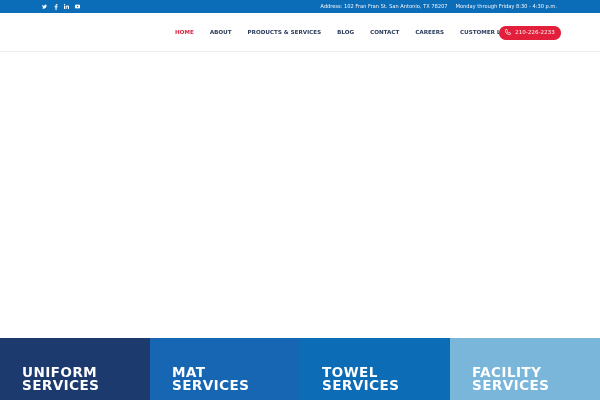 The width and height of the screenshot is (600, 400). Describe the element at coordinates (221, 33) in the screenshot. I see `nav-item-about: ABOUT` at that location.